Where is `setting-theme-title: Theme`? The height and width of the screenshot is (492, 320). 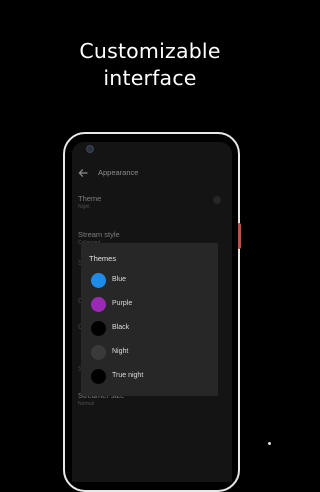
setting-theme-title: Theme is located at coordinates (90, 198).